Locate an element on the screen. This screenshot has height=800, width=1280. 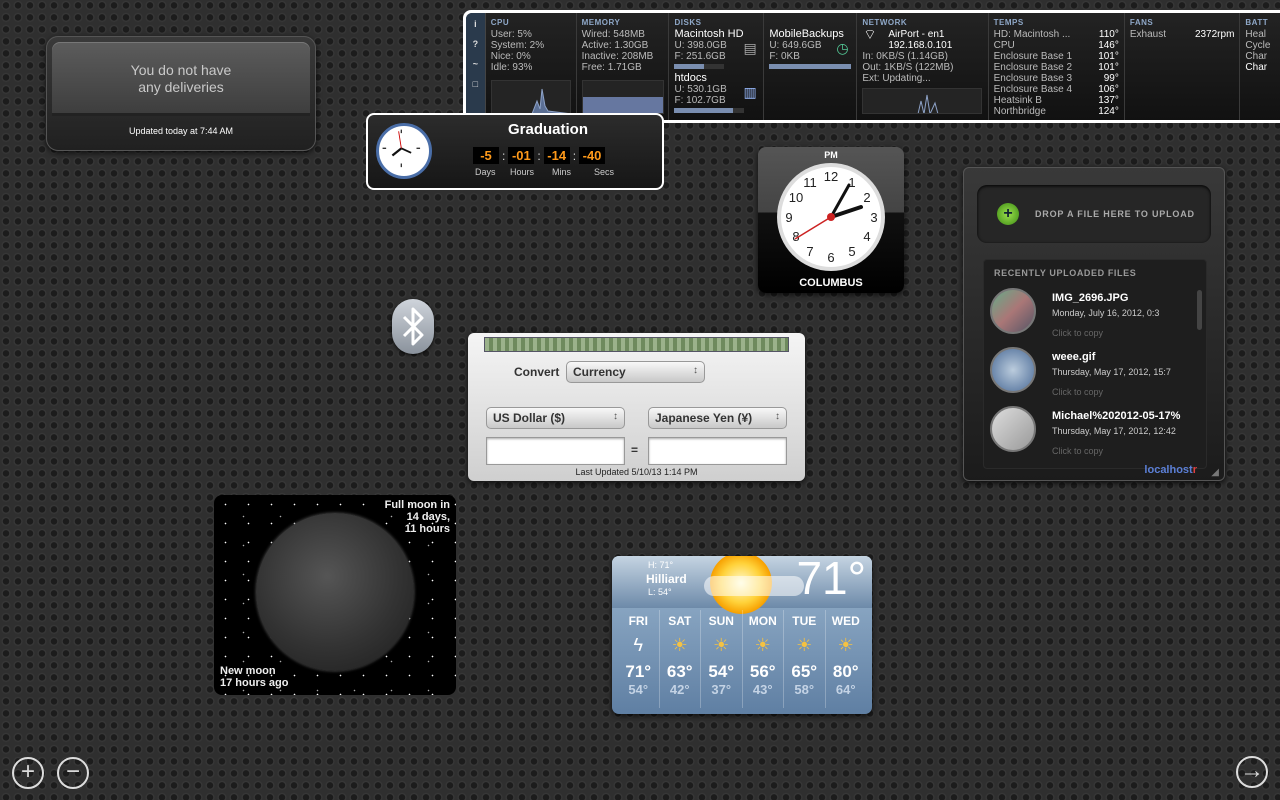
file-name: Michael%202012-05-17% is located at coordinates (1116, 416).